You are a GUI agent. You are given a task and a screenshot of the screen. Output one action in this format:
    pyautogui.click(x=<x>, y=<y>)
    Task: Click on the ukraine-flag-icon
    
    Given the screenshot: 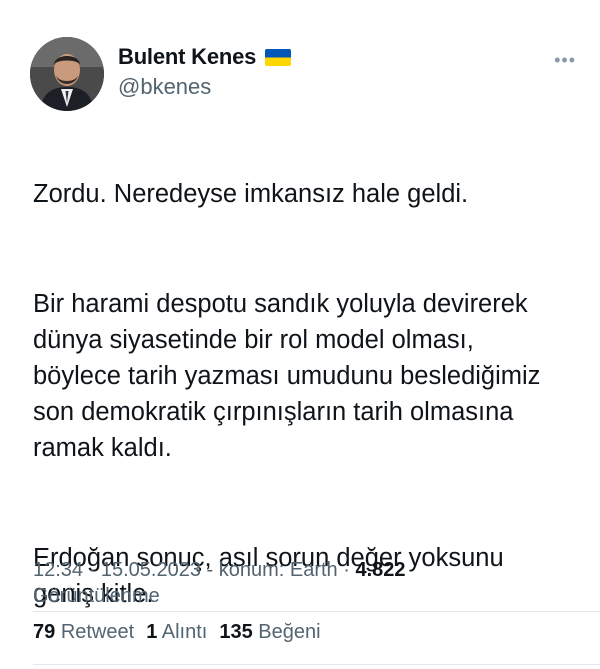 What is the action you would take?
    pyautogui.click(x=278, y=57)
    